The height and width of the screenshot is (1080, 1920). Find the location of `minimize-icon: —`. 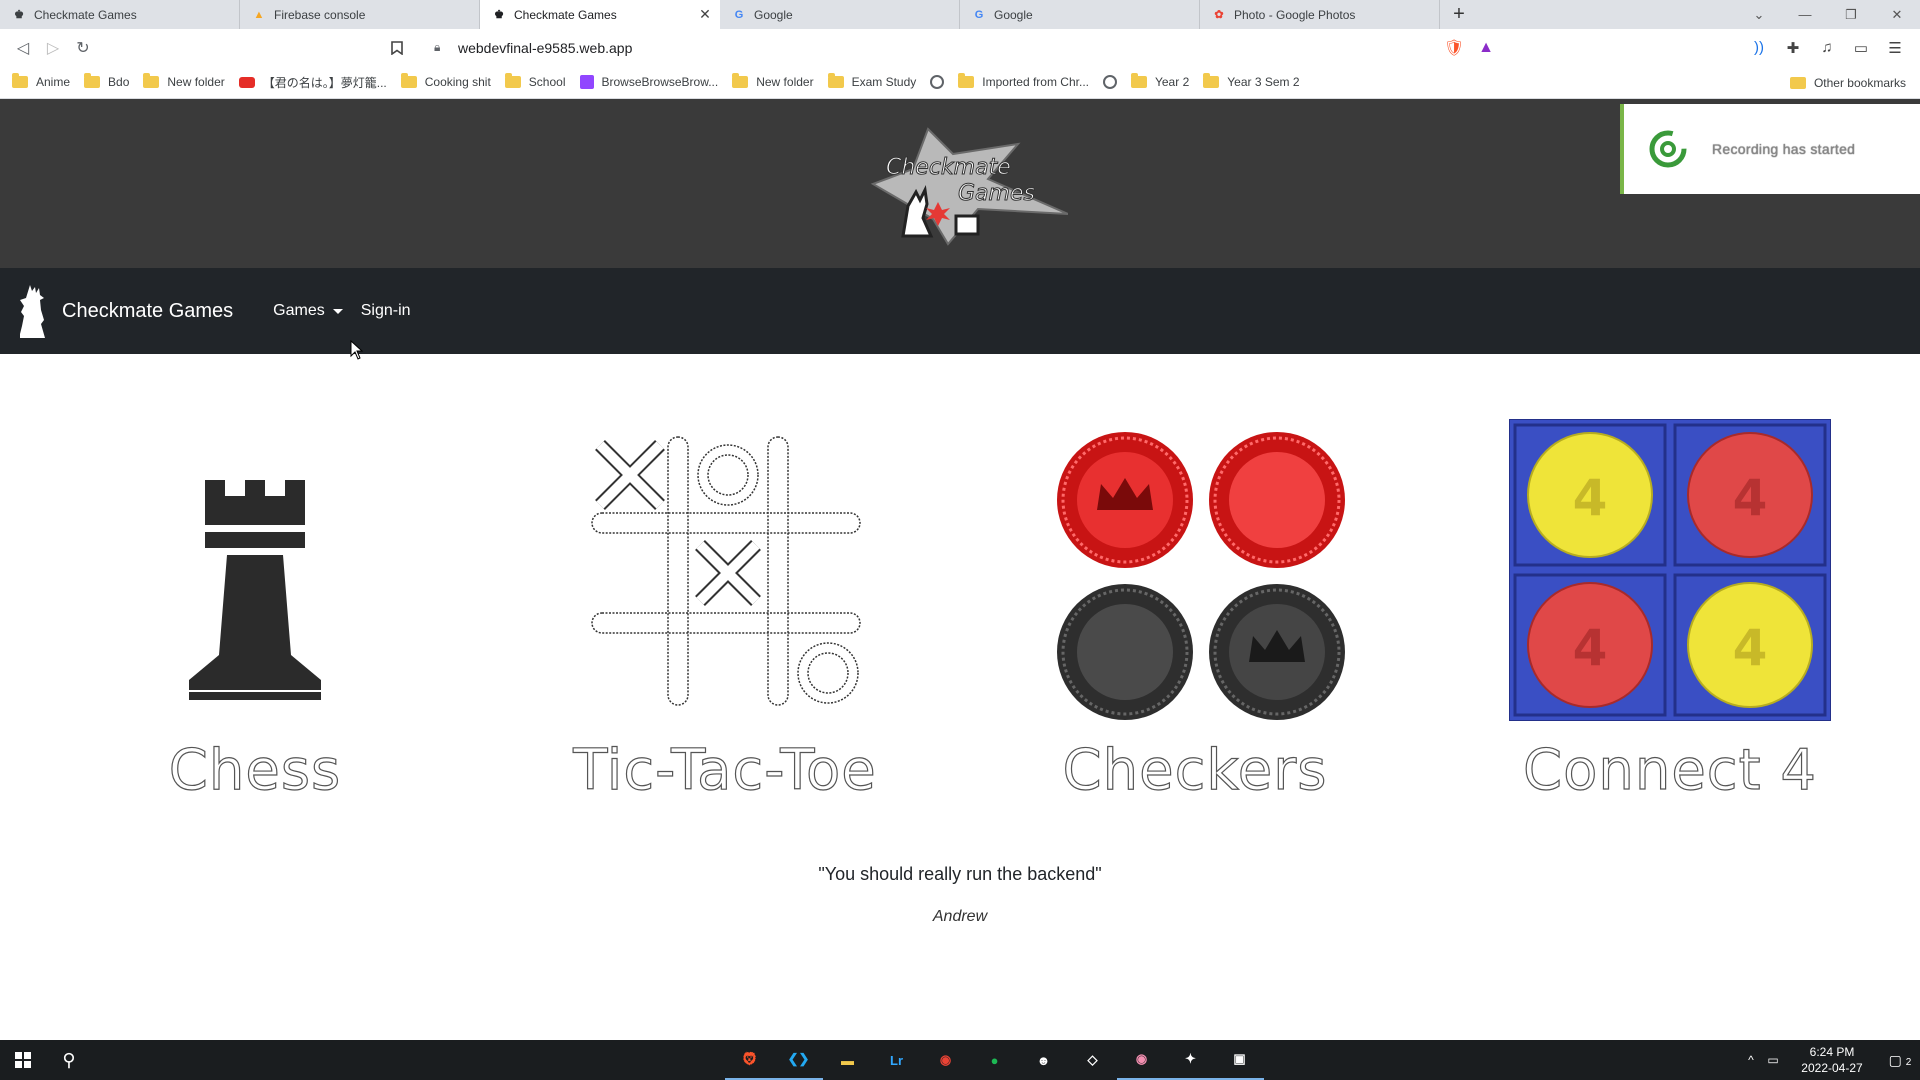

minimize-icon: — is located at coordinates (1805, 14).